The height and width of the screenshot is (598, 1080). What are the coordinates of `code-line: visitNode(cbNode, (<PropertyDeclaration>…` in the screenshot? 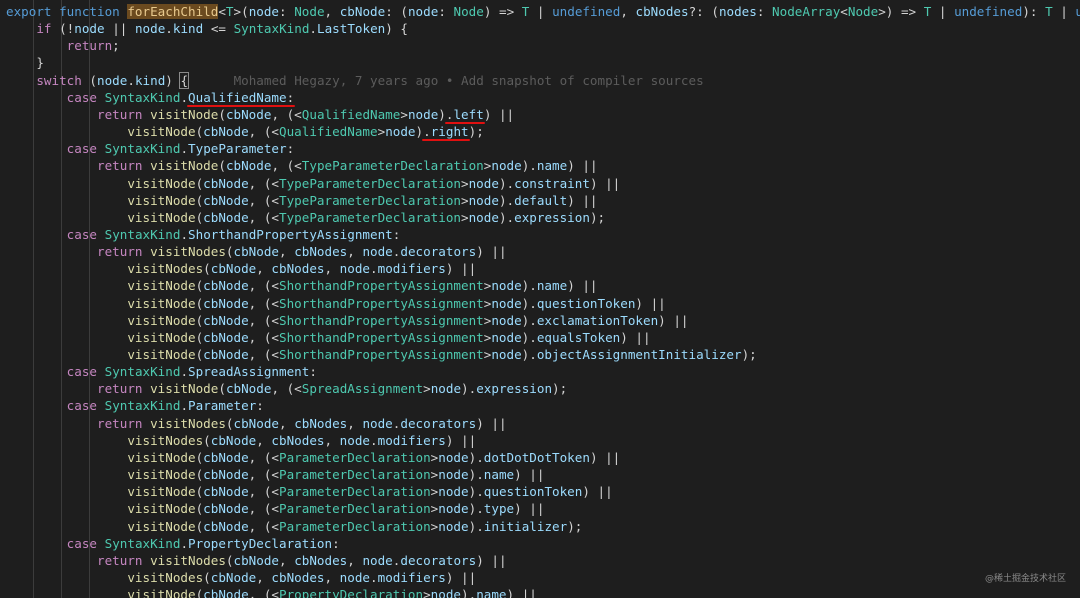 It's located at (271, 592).